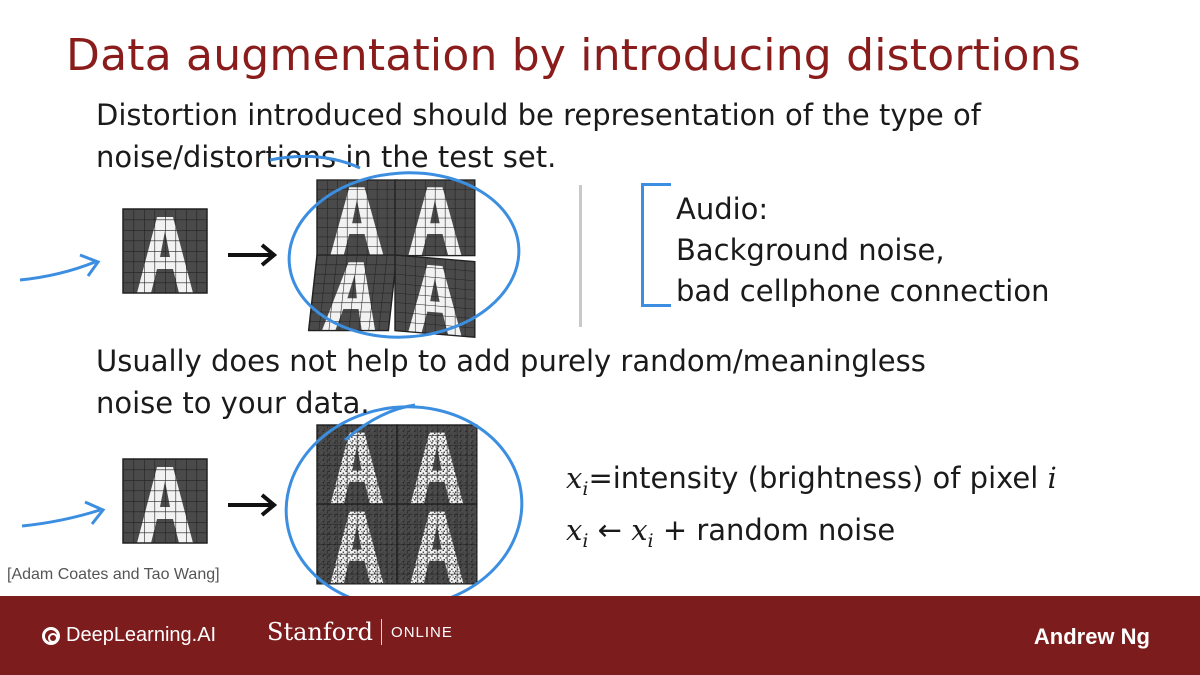  I want to click on audio-heading: Audio:, so click(722, 209).